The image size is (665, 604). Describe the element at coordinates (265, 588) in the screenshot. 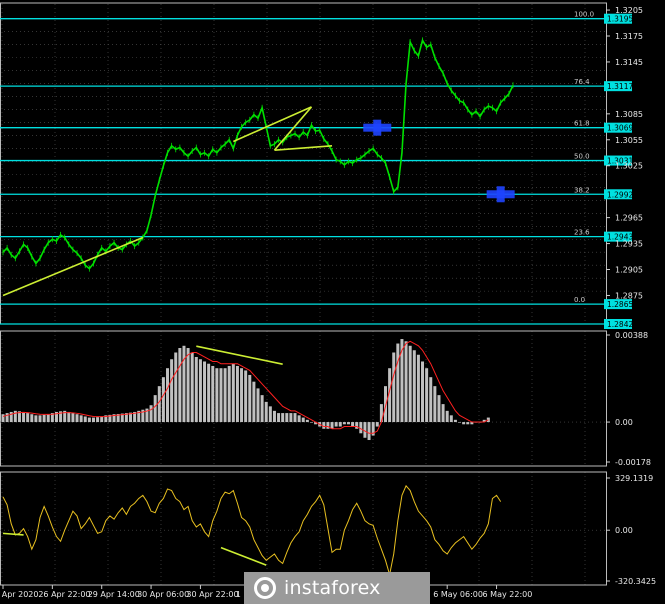

I see `logo-icon` at that location.